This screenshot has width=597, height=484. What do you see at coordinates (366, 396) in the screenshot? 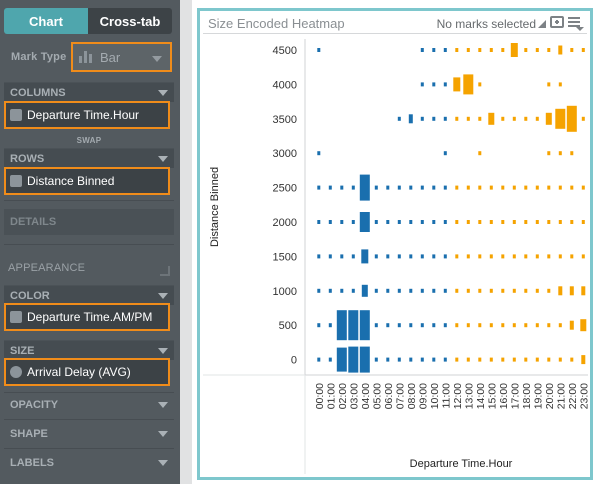
I see `x-tick-label: 04:00` at bounding box center [366, 396].